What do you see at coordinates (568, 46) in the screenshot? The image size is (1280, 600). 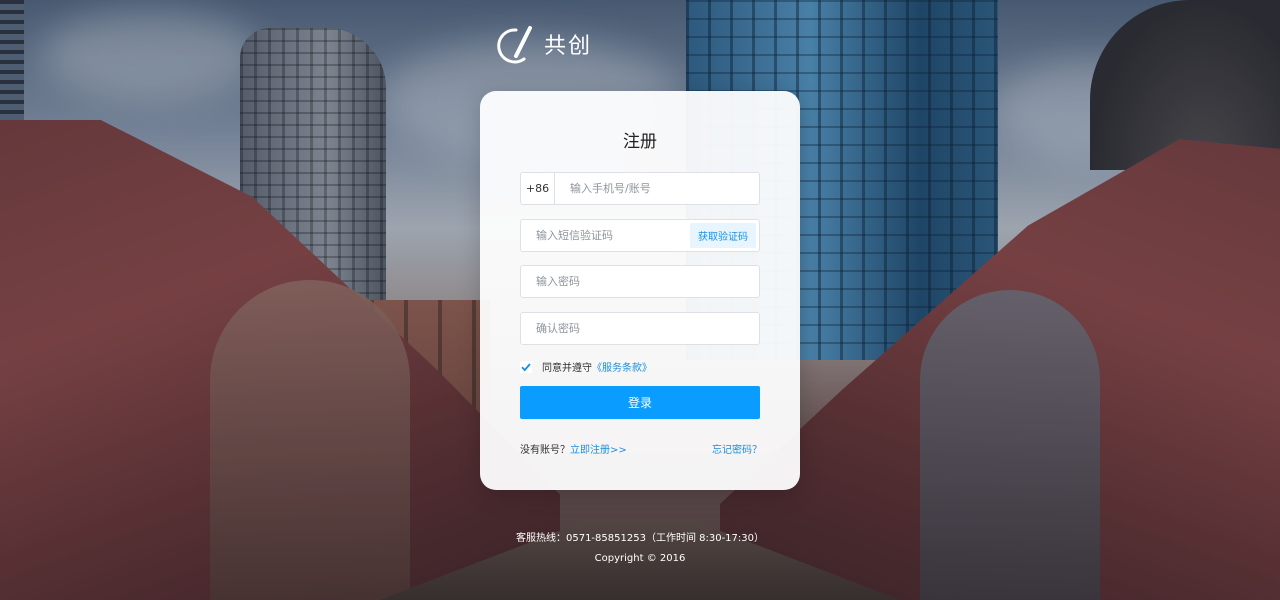 I see `brand-name: 共创` at bounding box center [568, 46].